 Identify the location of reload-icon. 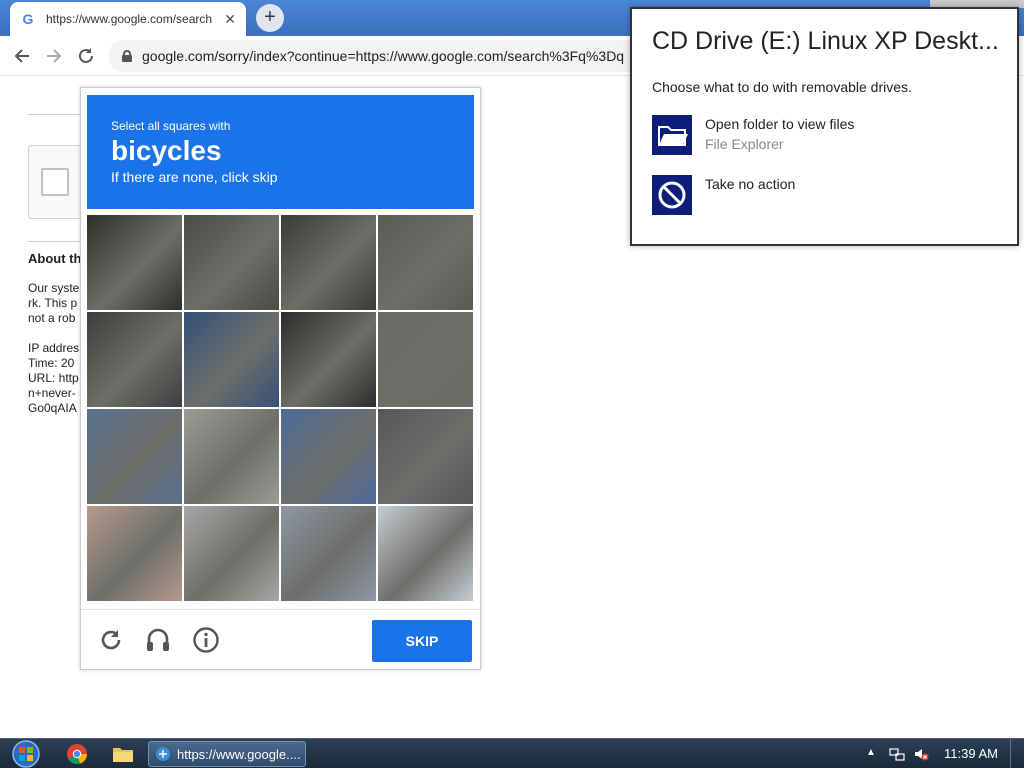
(86, 55).